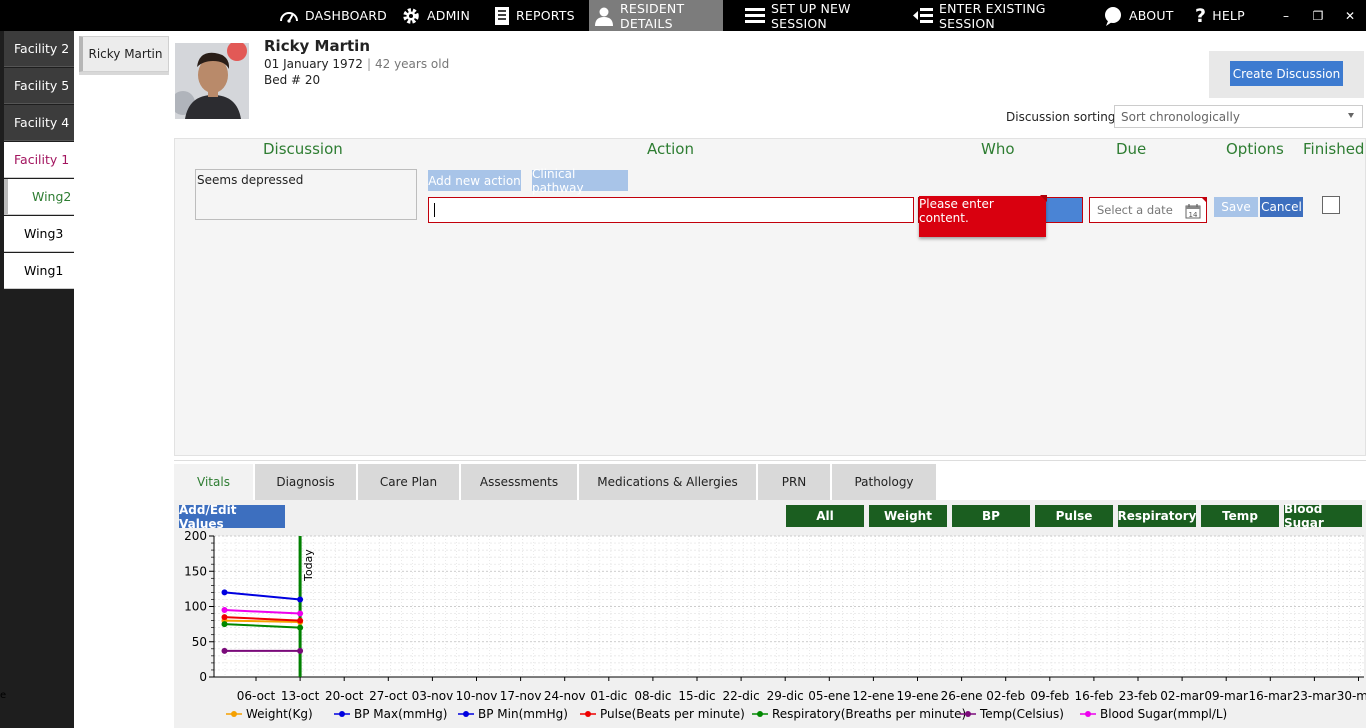 The height and width of the screenshot is (728, 1366). I want to click on filter-respiratory-button: Respiratory, so click(1157, 516).